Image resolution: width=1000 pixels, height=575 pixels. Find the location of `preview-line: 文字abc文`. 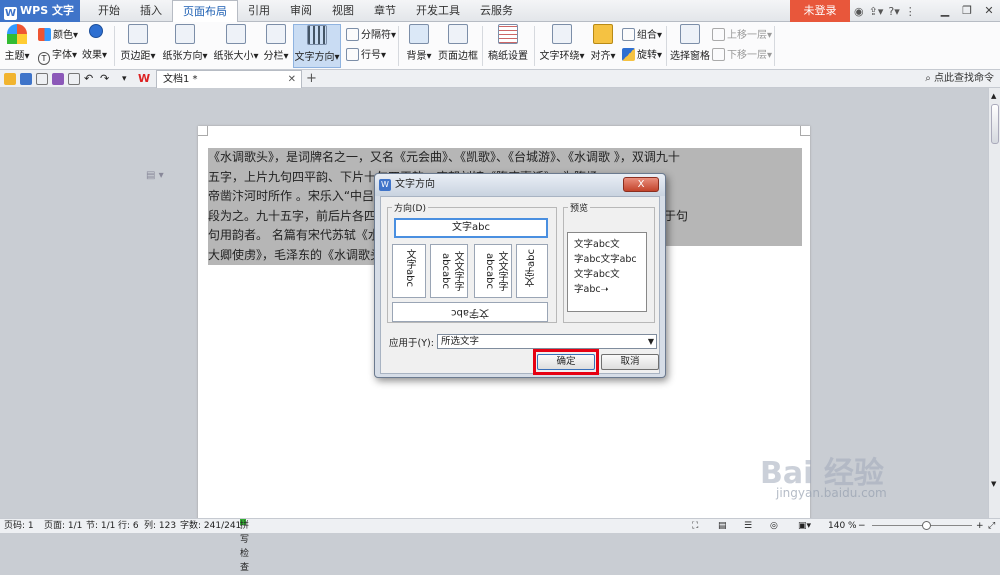

preview-line: 文字abc文 is located at coordinates (597, 274).